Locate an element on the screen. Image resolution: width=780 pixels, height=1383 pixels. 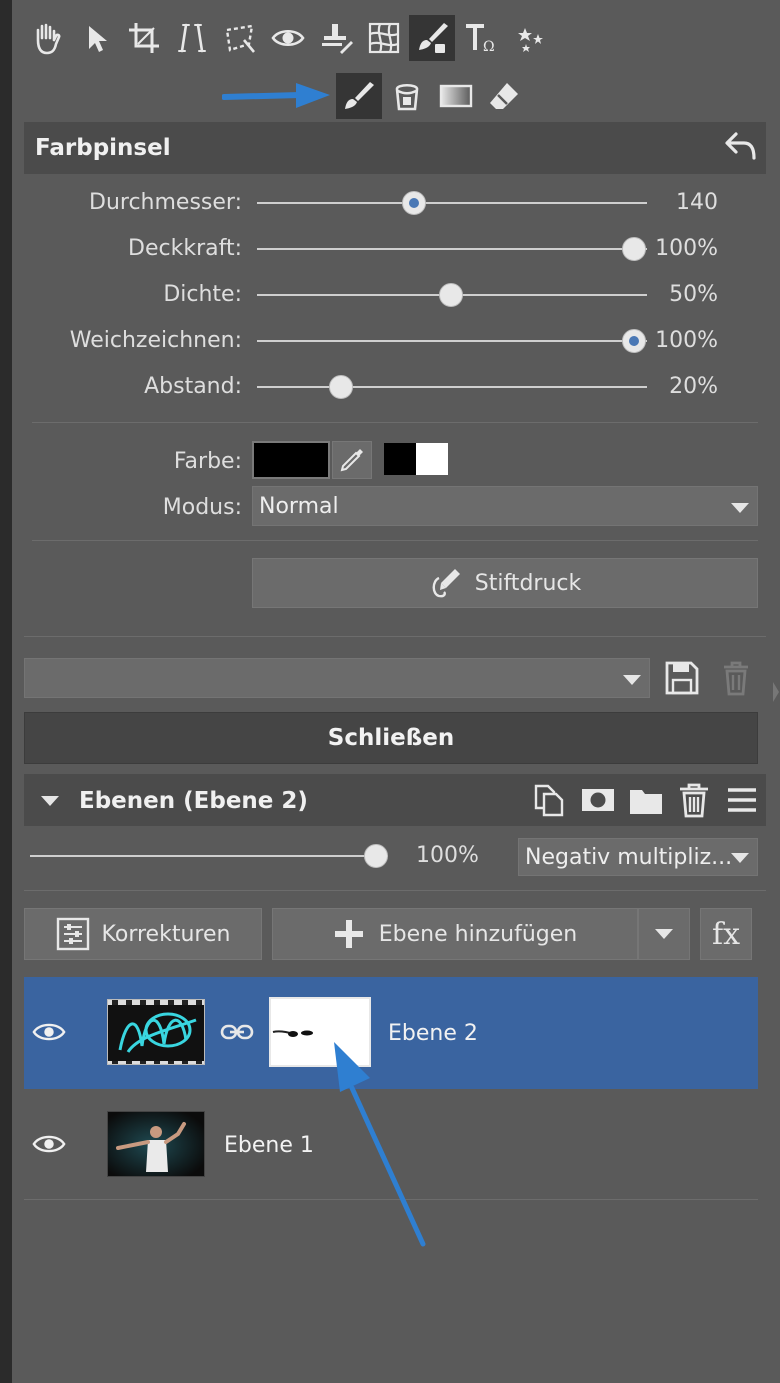
mode-value: Normal is located at coordinates (299, 506).